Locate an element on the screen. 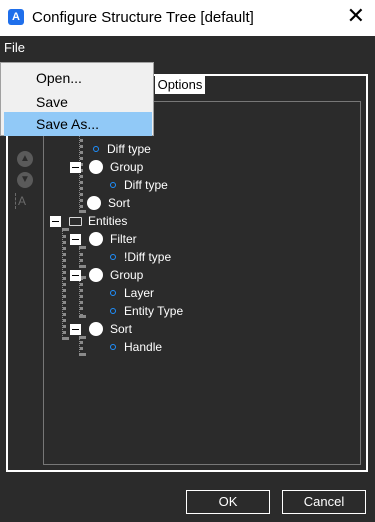 This screenshot has width=375, height=522. tree-node-label: Handle is located at coordinates (143, 347).